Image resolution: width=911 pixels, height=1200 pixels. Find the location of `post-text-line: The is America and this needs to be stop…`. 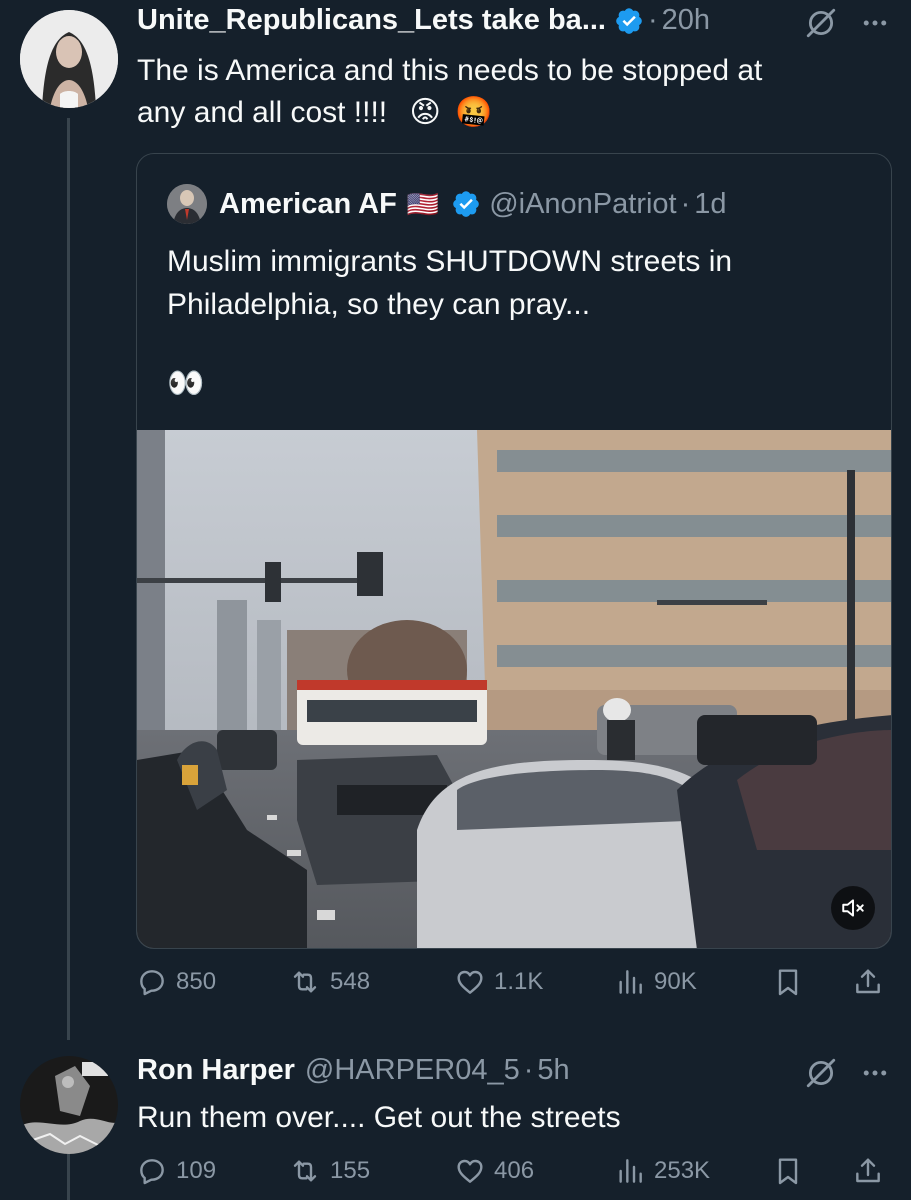

post-text-line: The is America and this needs to be stop… is located at coordinates (450, 70).